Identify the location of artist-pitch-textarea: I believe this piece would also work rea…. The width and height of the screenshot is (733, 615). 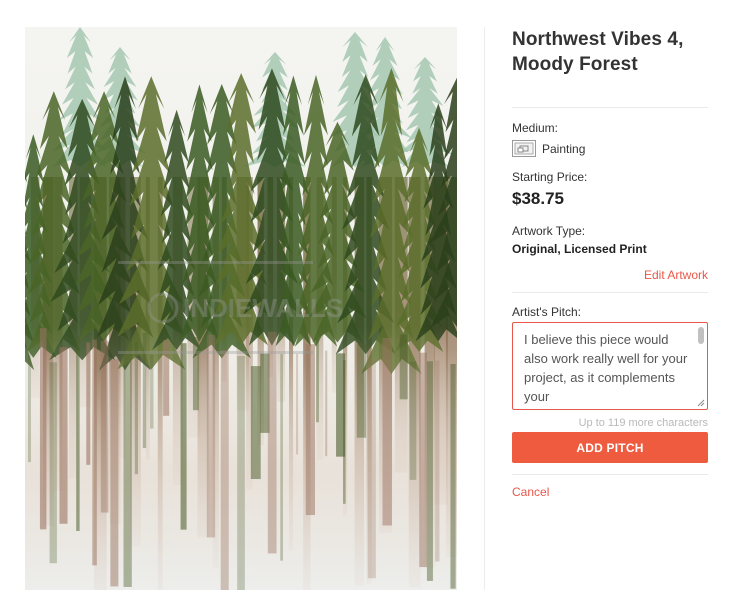
(610, 366).